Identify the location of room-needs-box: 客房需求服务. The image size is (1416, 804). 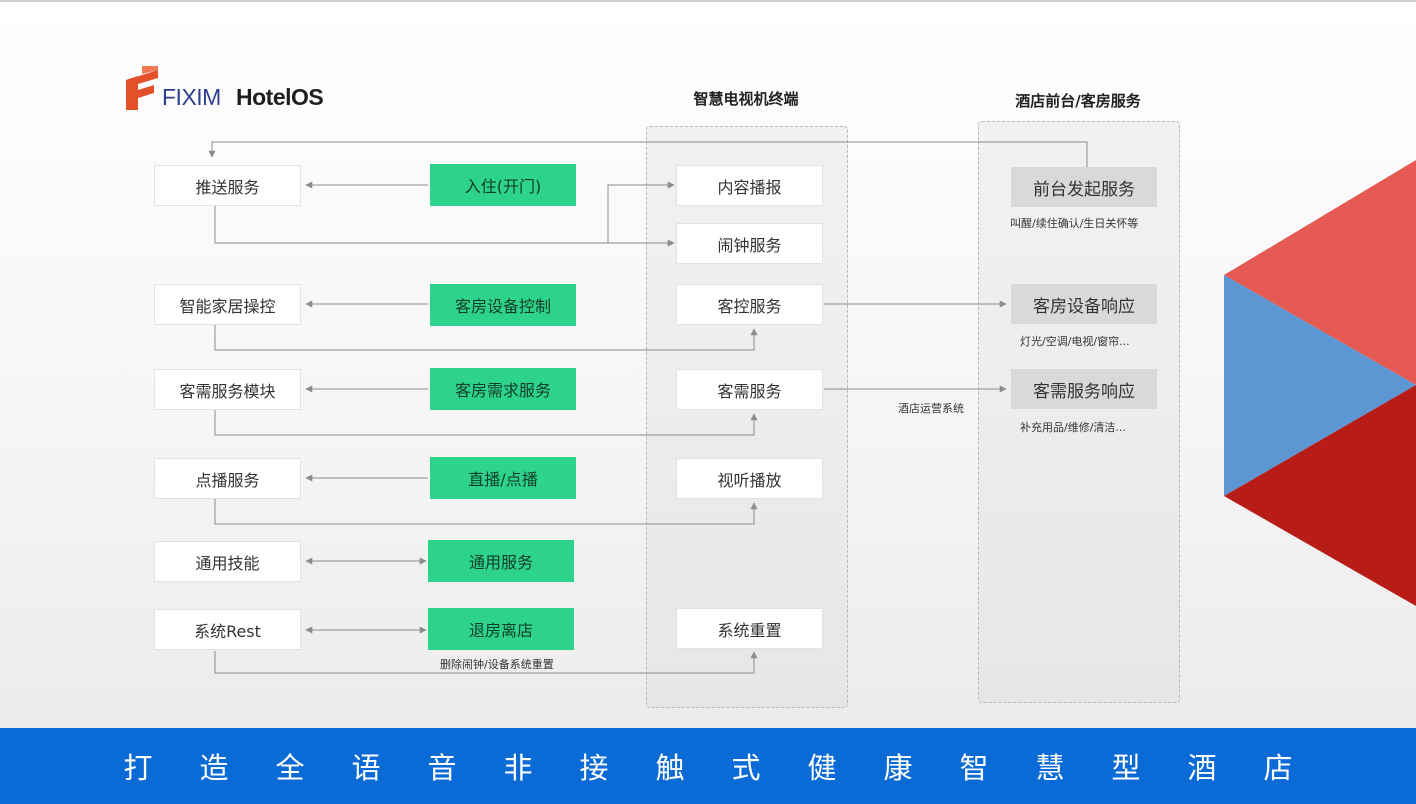
(503, 389).